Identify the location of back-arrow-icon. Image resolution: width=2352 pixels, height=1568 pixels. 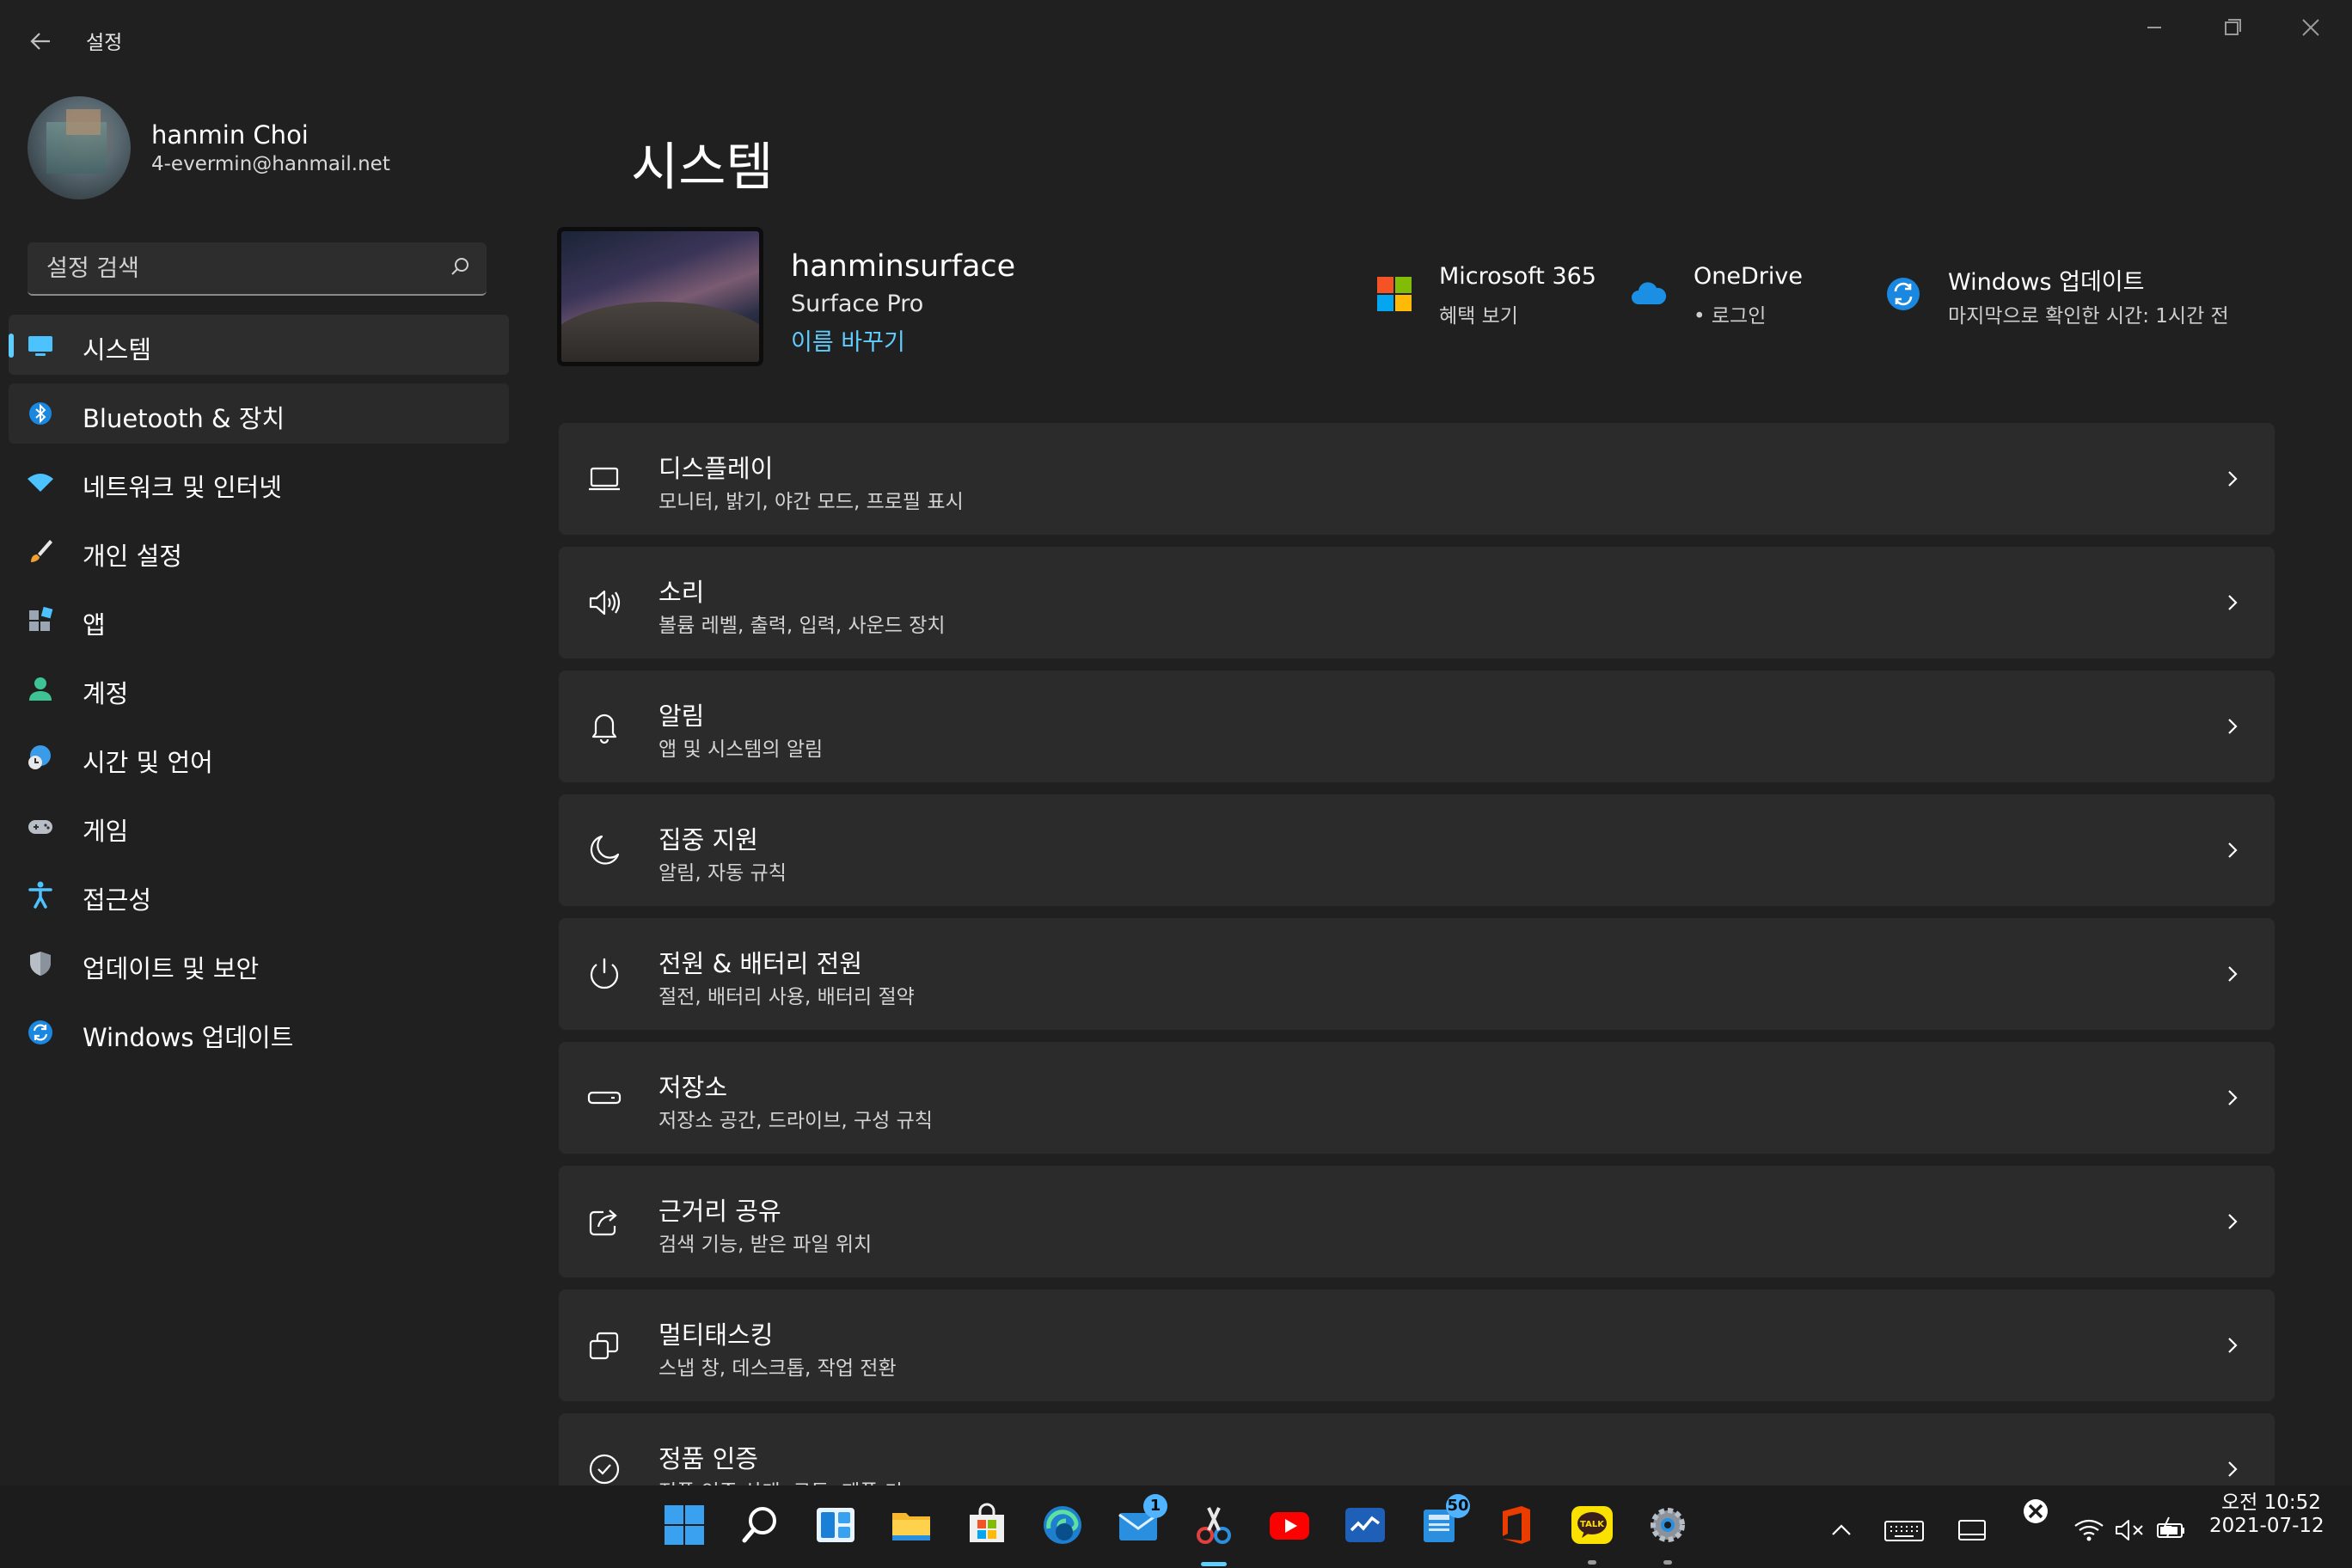
(41, 41).